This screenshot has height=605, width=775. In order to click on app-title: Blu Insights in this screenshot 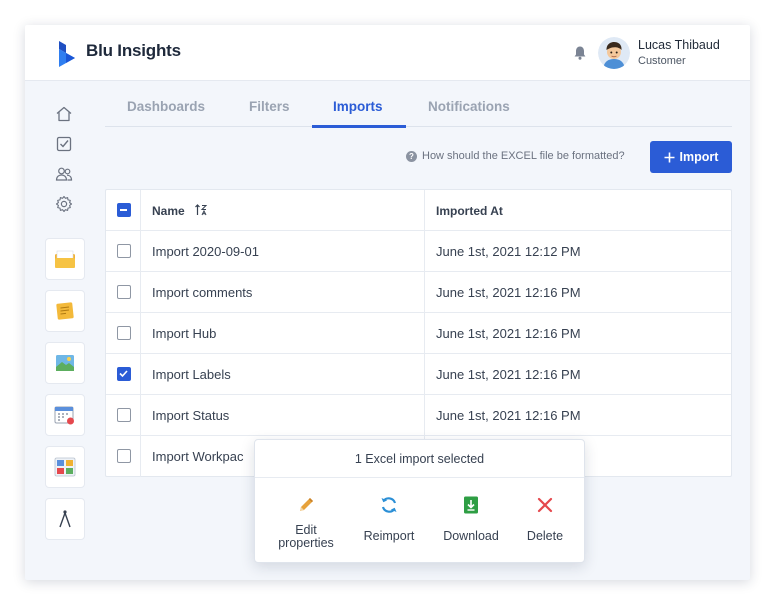, I will do `click(133, 50)`.